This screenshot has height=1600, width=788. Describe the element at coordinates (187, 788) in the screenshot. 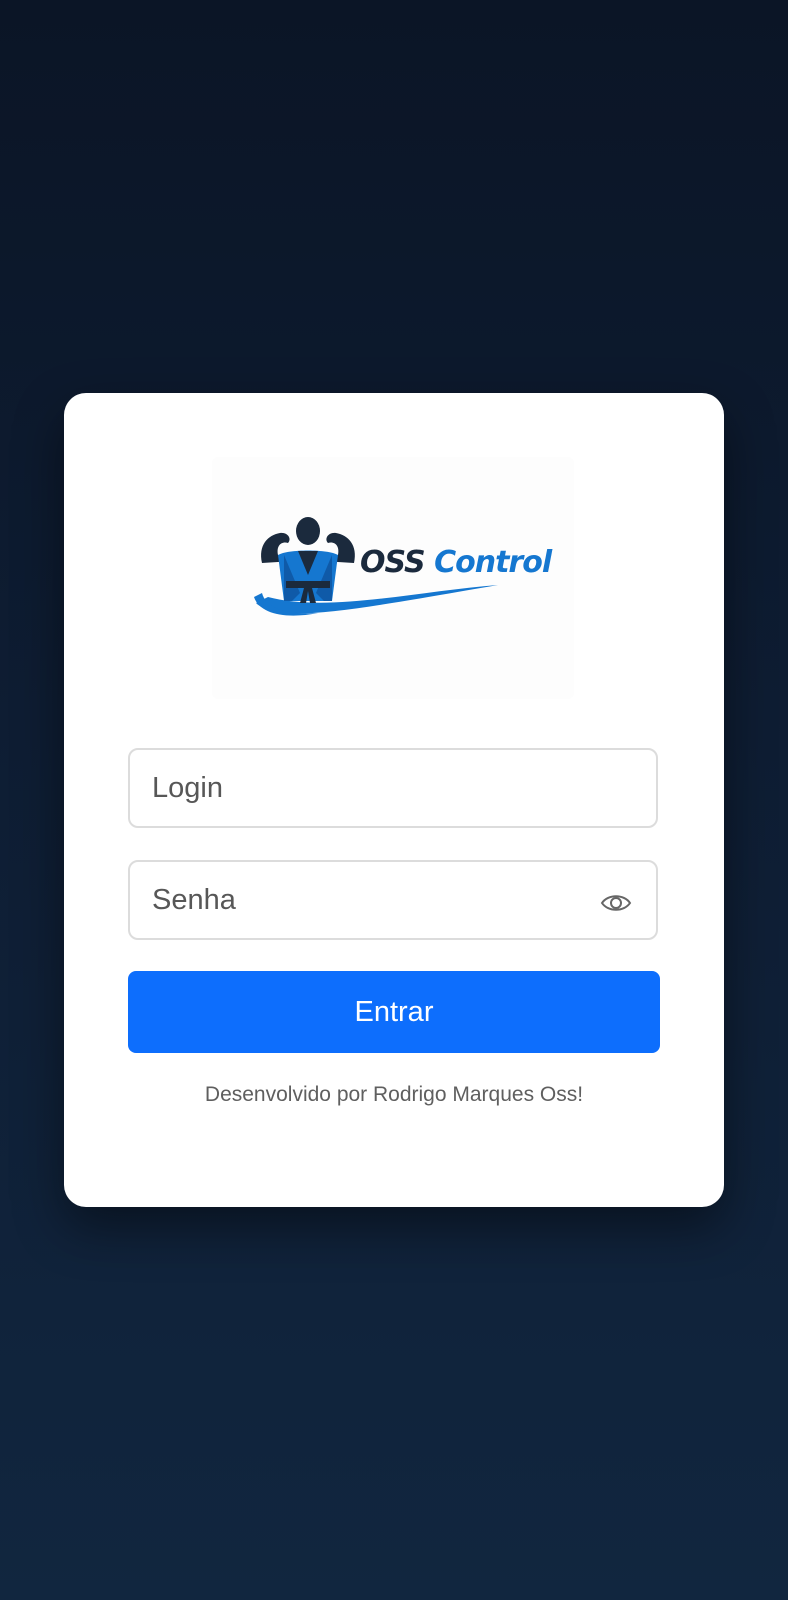

I see `login-placeholder: Login` at that location.